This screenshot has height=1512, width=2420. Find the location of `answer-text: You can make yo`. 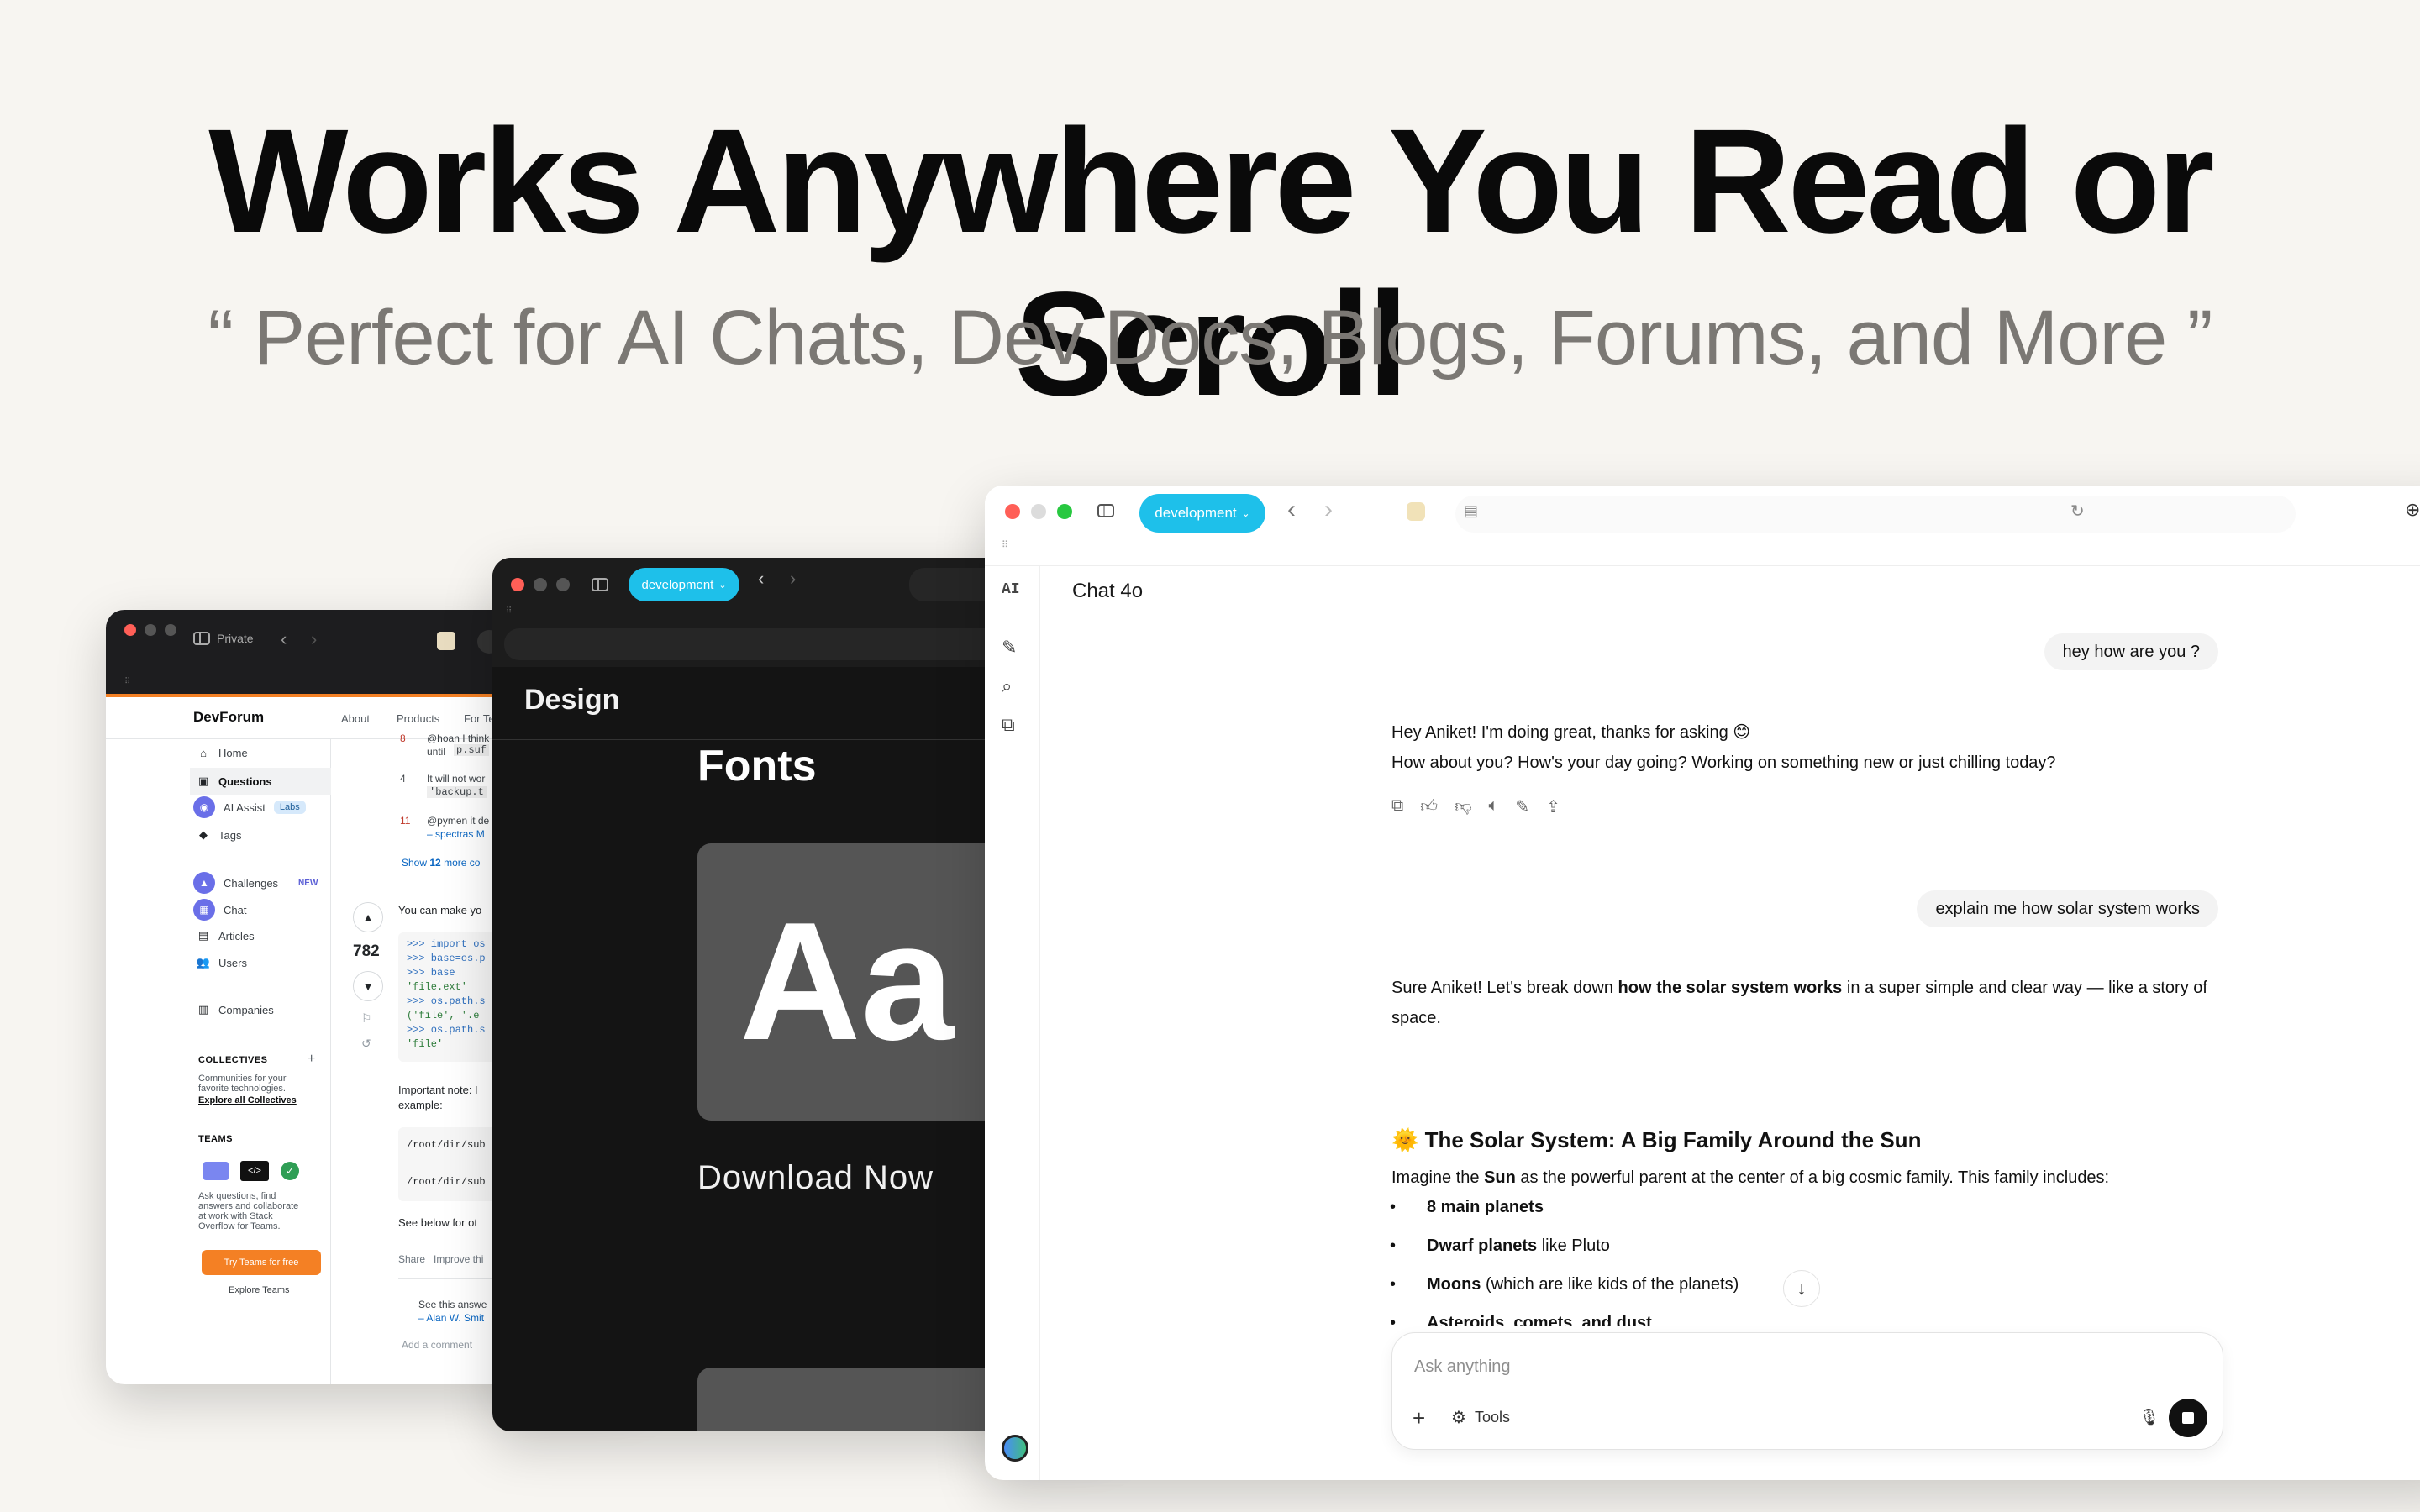

answer-text: You can make yo is located at coordinates (440, 910).